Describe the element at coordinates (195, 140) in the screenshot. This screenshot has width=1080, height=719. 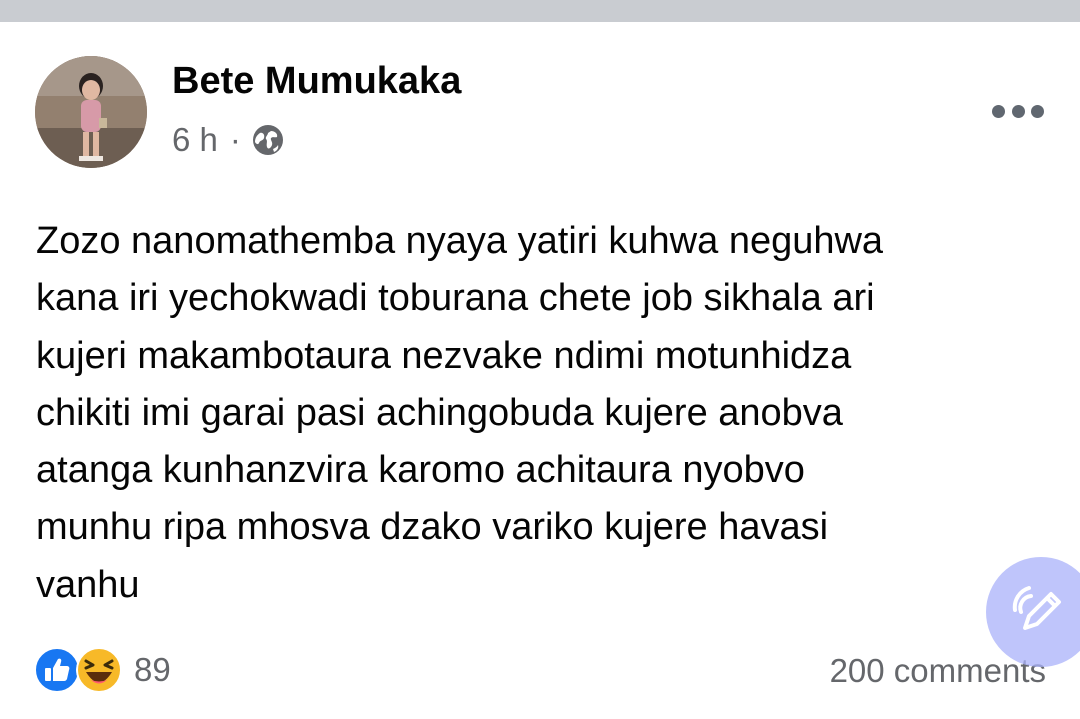
I see `post-timestamp: 6 h` at that location.